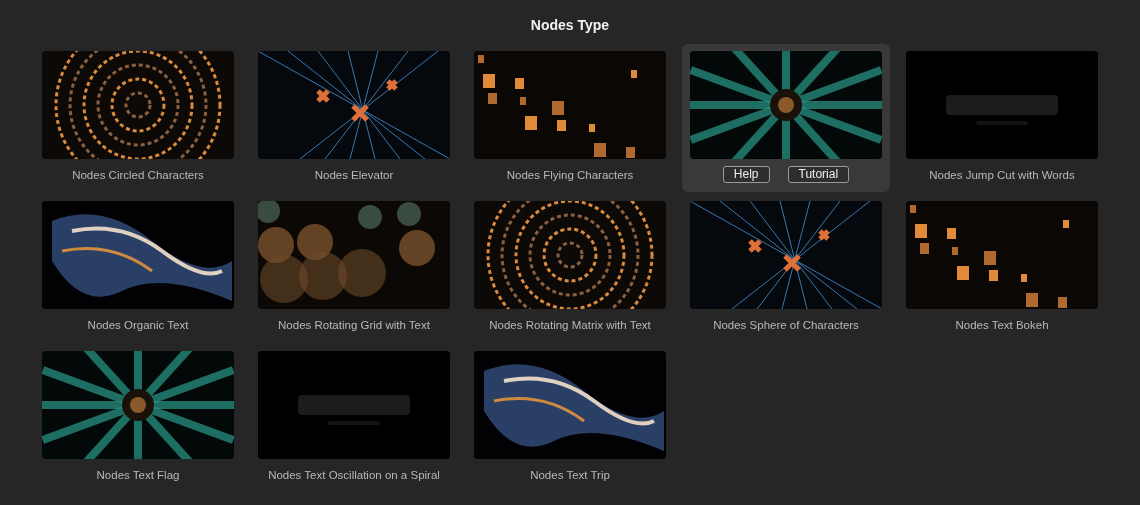  Describe the element at coordinates (138, 175) in the screenshot. I see `template-name: Nodes Circled Characters` at that location.